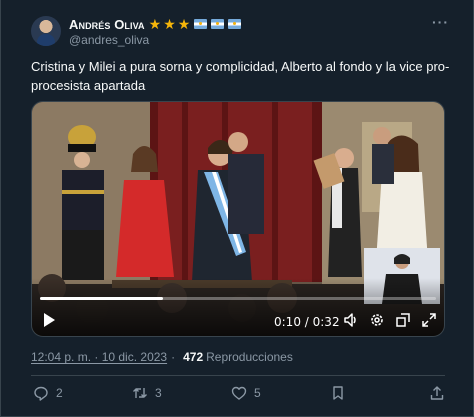  What do you see at coordinates (49, 322) in the screenshot?
I see `play-icon` at bounding box center [49, 322].